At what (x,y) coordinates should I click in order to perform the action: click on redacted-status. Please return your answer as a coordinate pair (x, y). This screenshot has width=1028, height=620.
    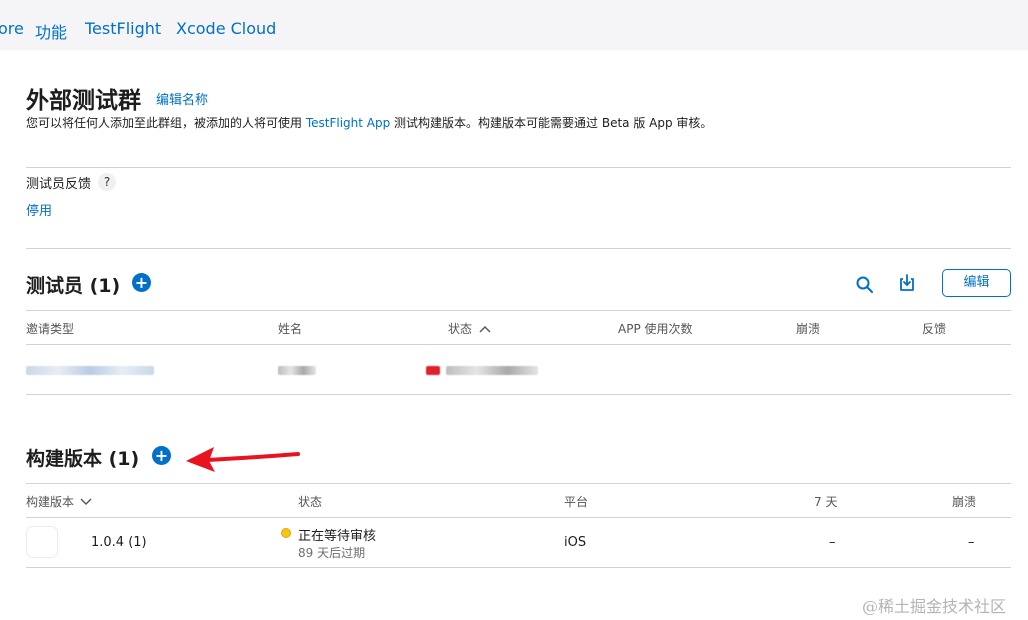
    Looking at the image, I should click on (492, 370).